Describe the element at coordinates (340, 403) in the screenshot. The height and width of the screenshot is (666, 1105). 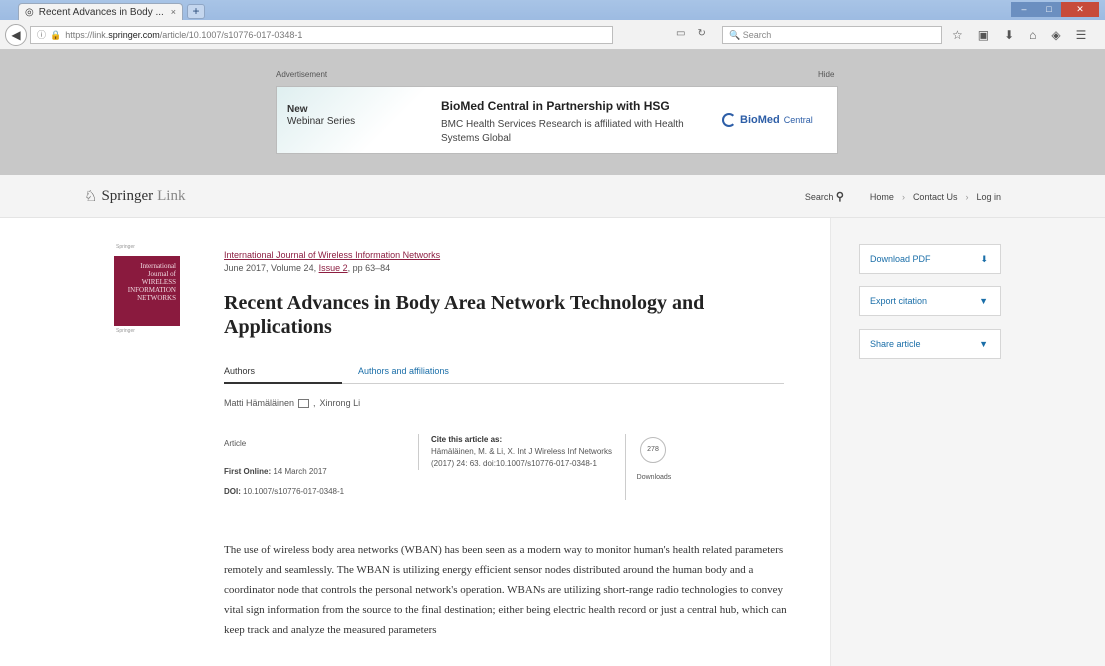
I see `author-name: Xinrong Li` at that location.